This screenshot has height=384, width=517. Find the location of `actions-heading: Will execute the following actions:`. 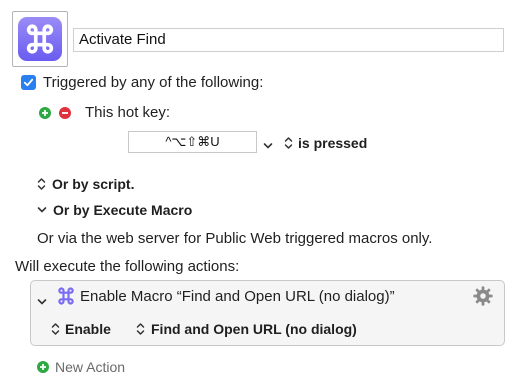

actions-heading: Will execute the following actions: is located at coordinates (127, 266).